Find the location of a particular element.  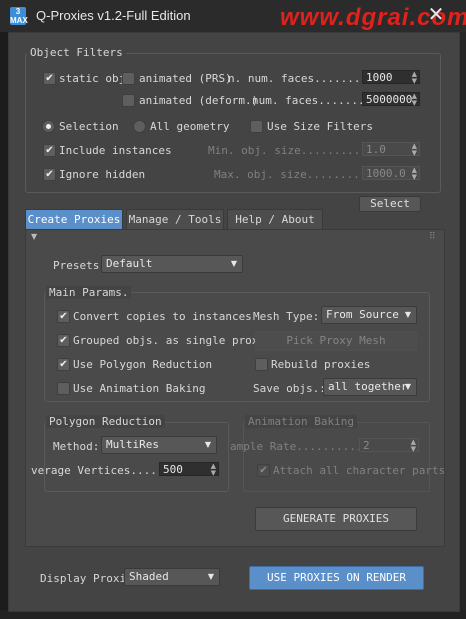

animated-deform-label: animated (deform.) is located at coordinates (199, 100).